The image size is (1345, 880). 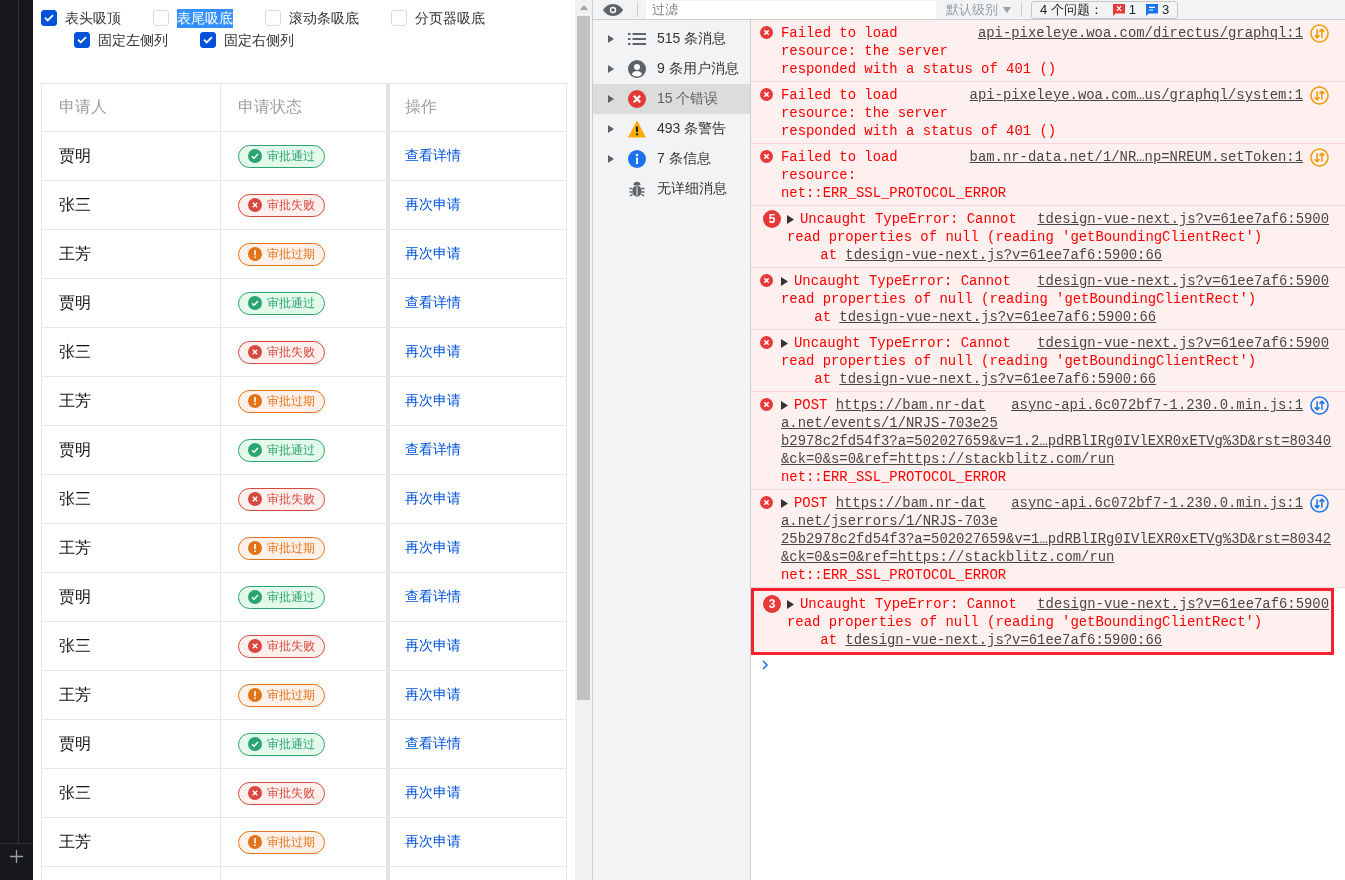 I want to click on scrollbar-thumb, so click(x=583, y=358).